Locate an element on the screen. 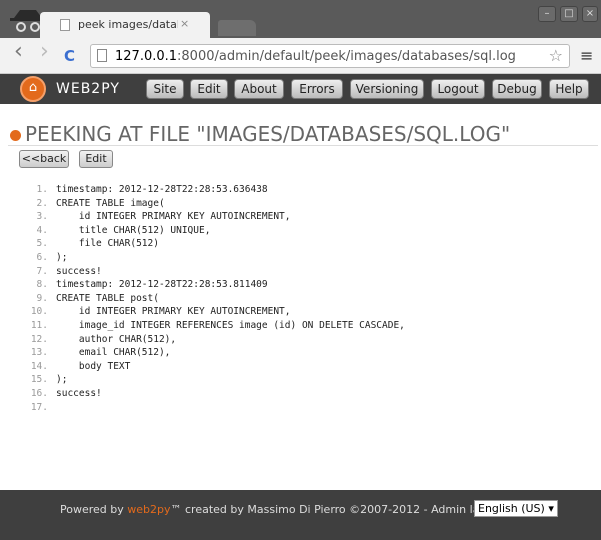 This screenshot has width=601, height=540. nav-errors-button: Errors is located at coordinates (317, 89).